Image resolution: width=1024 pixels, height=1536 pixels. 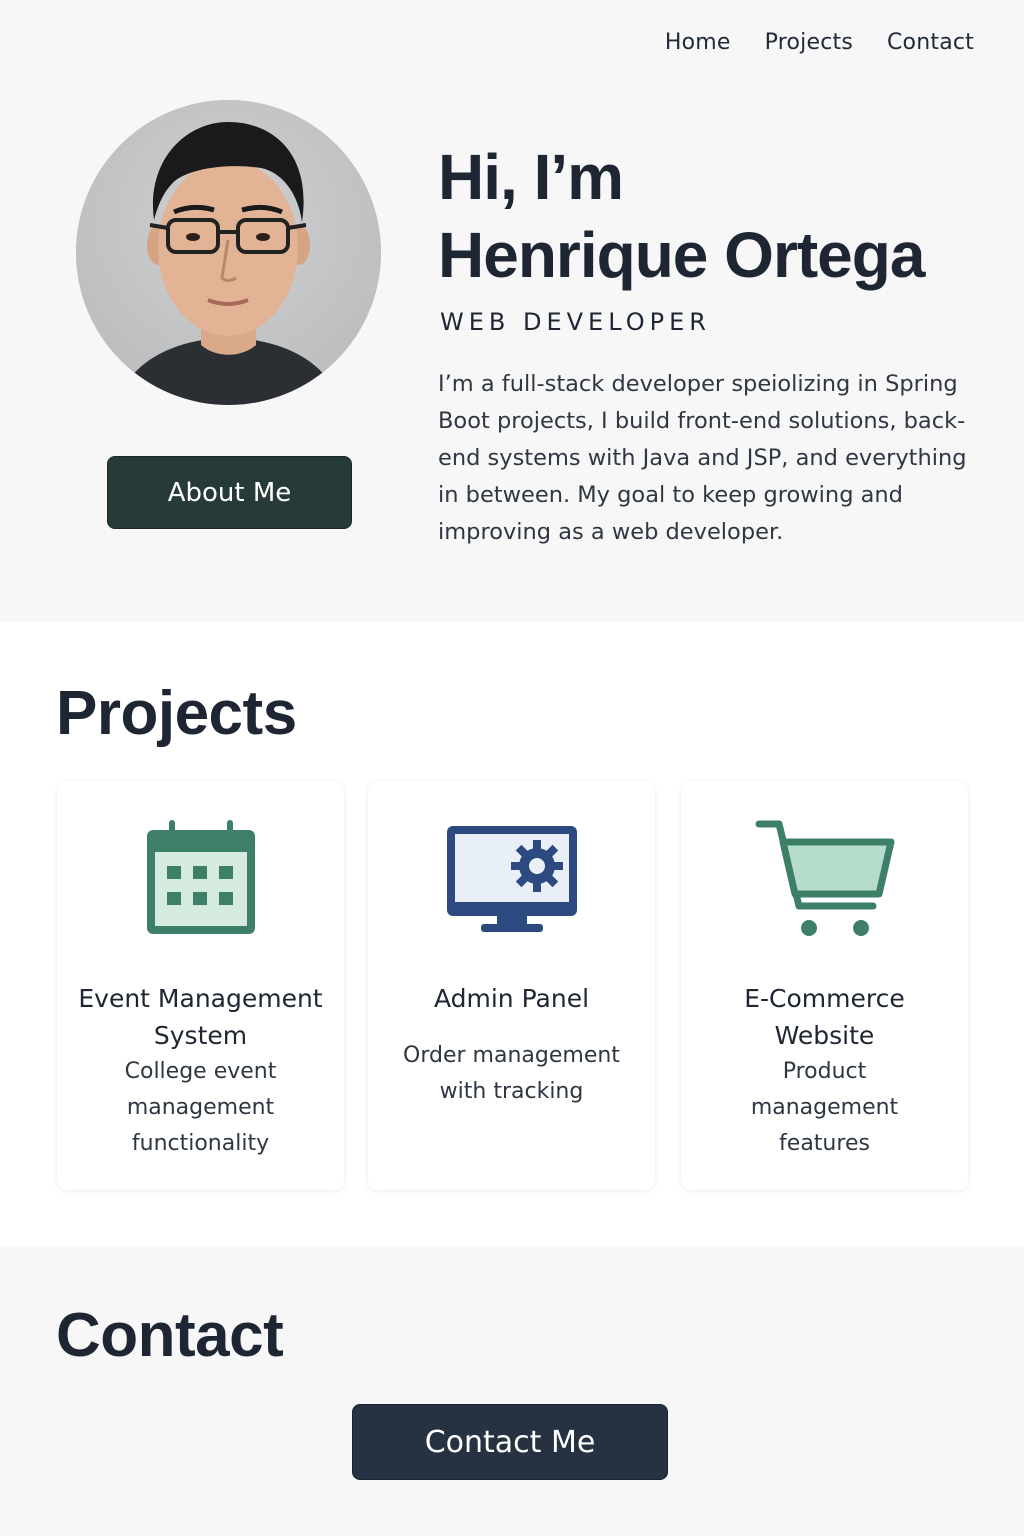 What do you see at coordinates (531, 177) in the screenshot?
I see `hero-greeting: Hi, I’m` at bounding box center [531, 177].